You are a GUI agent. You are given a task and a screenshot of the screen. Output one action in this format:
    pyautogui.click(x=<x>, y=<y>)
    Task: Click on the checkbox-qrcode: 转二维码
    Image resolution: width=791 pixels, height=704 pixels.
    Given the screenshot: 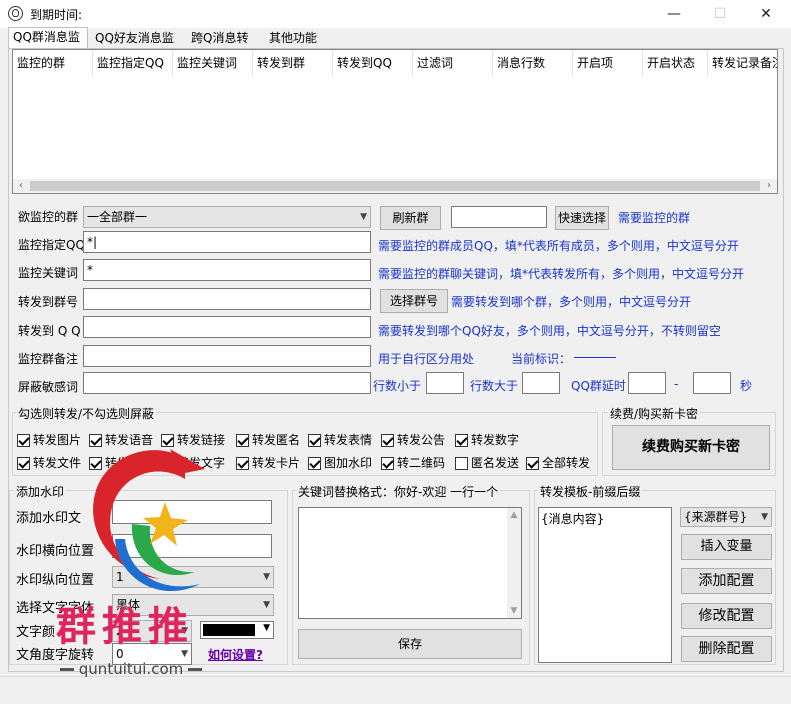 What is the action you would take?
    pyautogui.click(x=413, y=463)
    